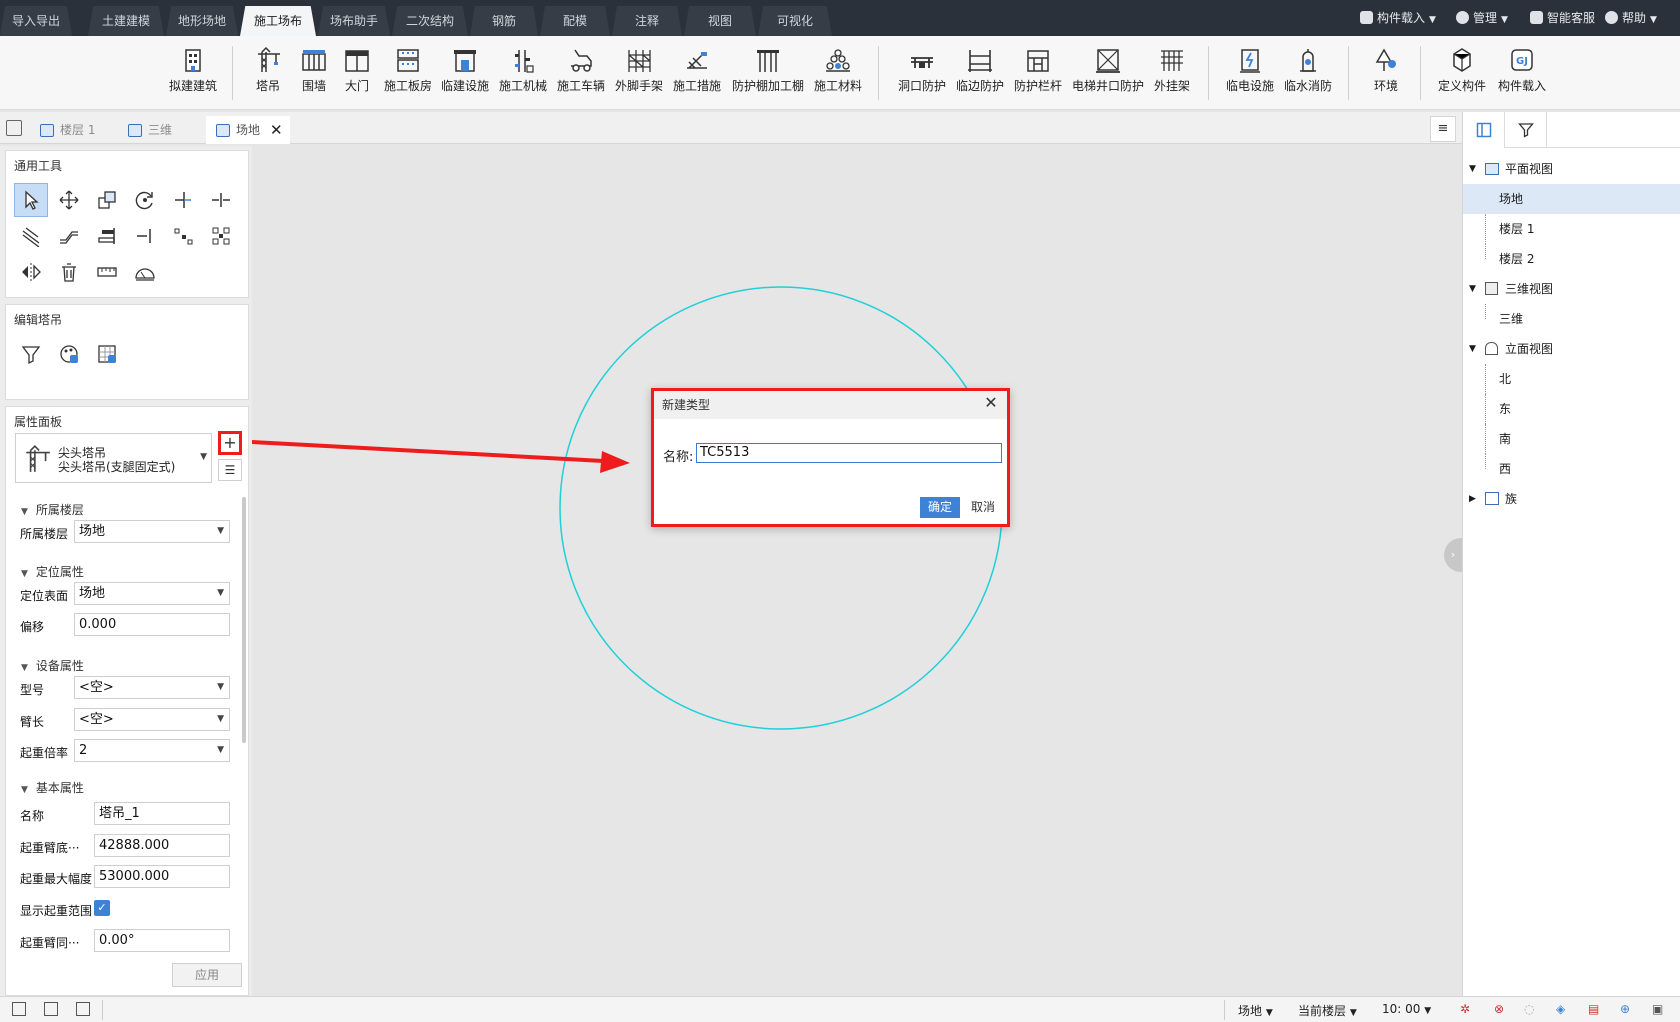 This screenshot has width=1680, height=1022. I want to click on 3d-box-icon: ▣, so click(1657, 1009).